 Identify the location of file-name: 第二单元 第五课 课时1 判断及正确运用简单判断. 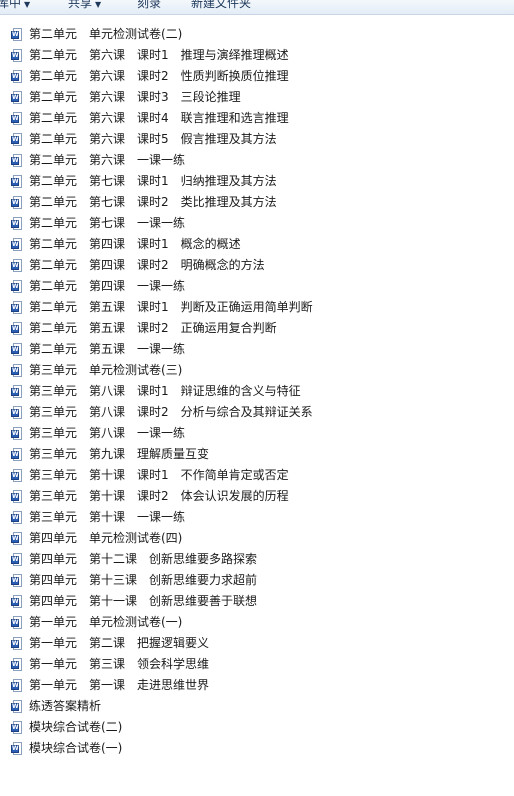
(171, 307).